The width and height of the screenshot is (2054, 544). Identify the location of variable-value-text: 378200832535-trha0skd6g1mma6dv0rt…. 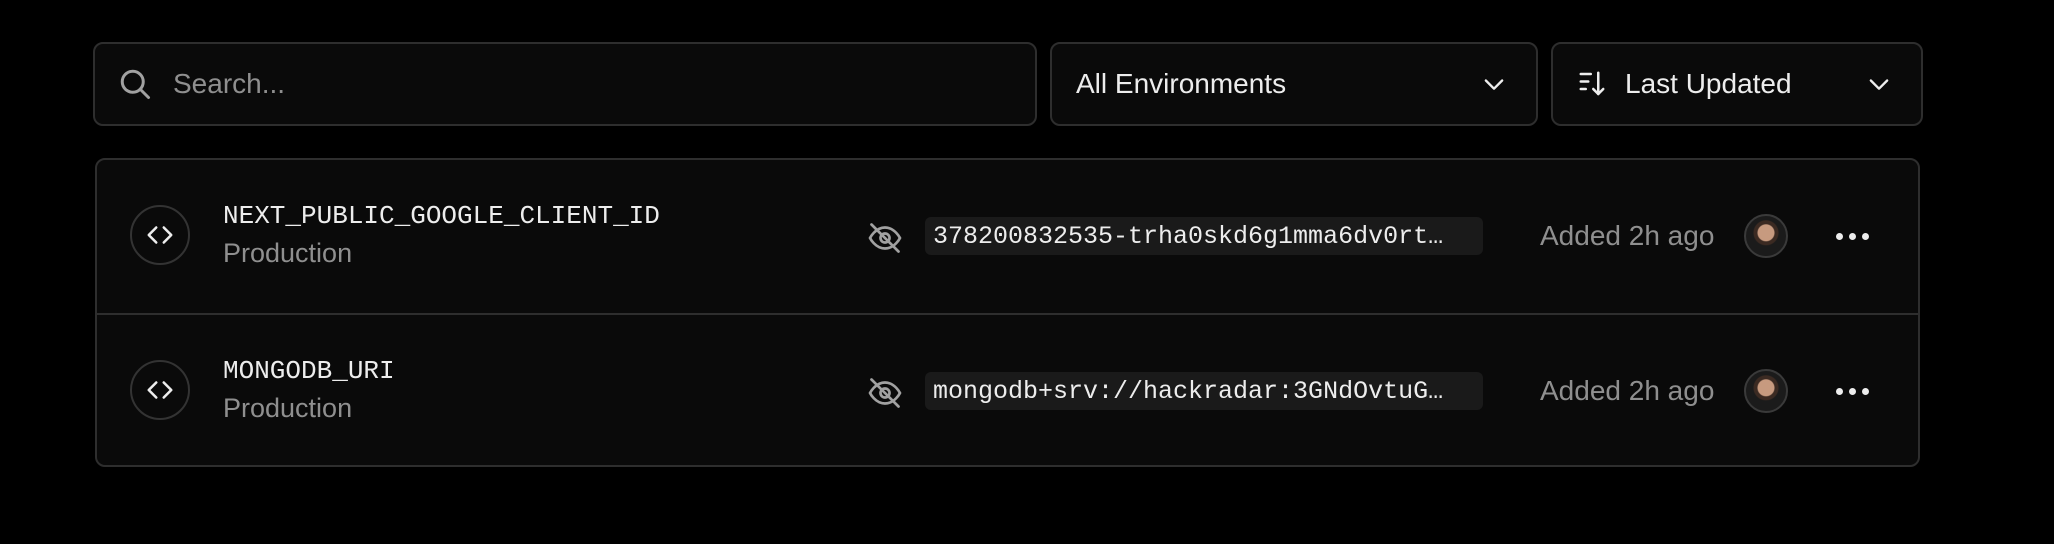
(1188, 236).